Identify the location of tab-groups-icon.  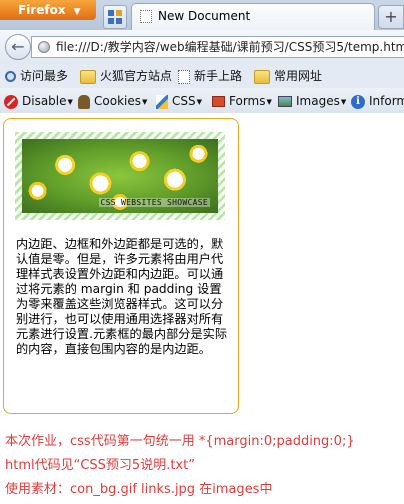
(115, 17).